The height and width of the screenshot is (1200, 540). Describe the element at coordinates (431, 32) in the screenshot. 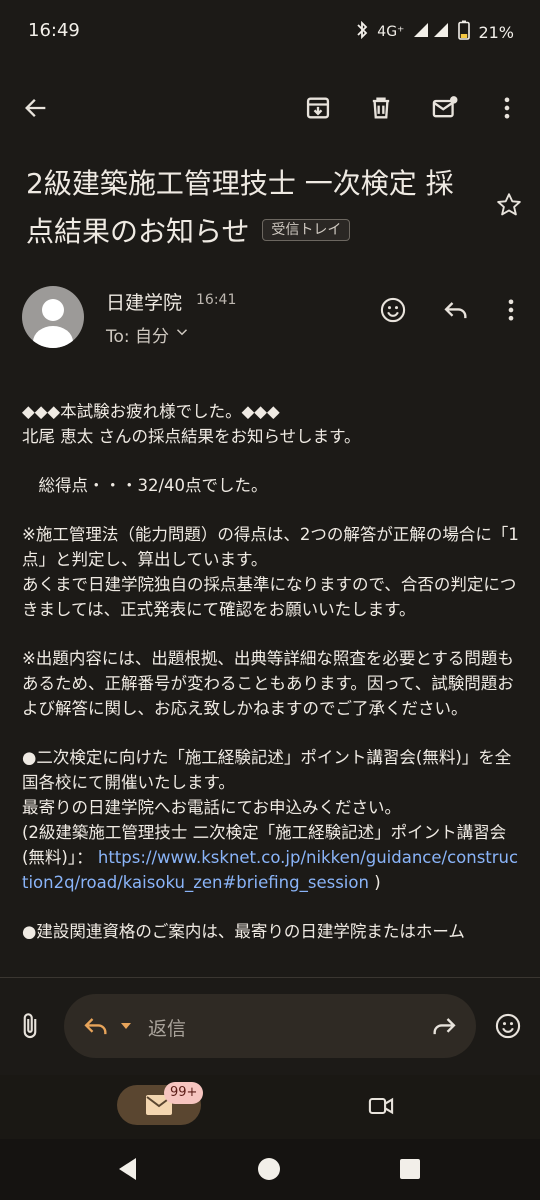

I see `signal-icon` at that location.